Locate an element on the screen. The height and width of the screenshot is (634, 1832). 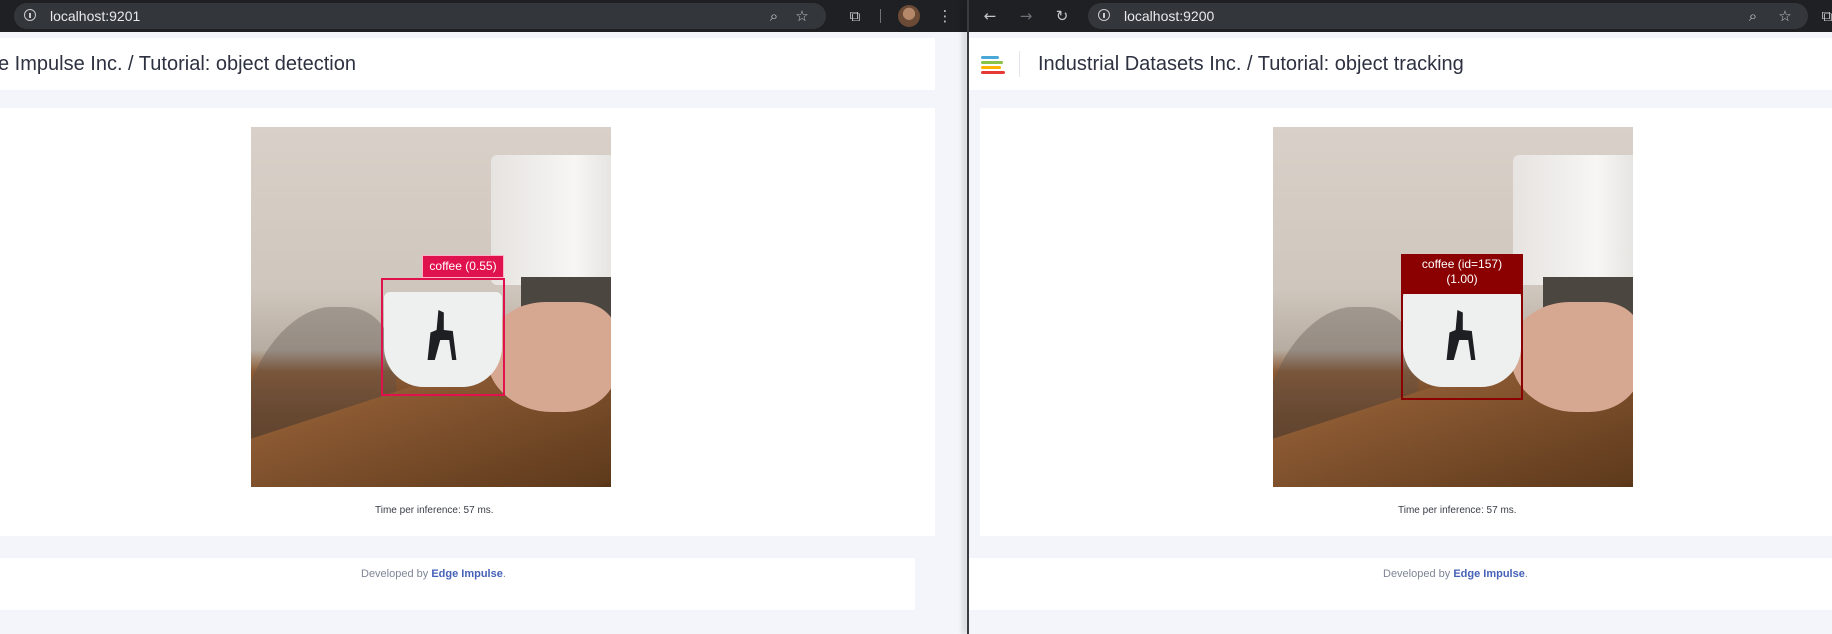
left-address-bar: localhost:9201 ⌕ ☆ is located at coordinates (420, 16).